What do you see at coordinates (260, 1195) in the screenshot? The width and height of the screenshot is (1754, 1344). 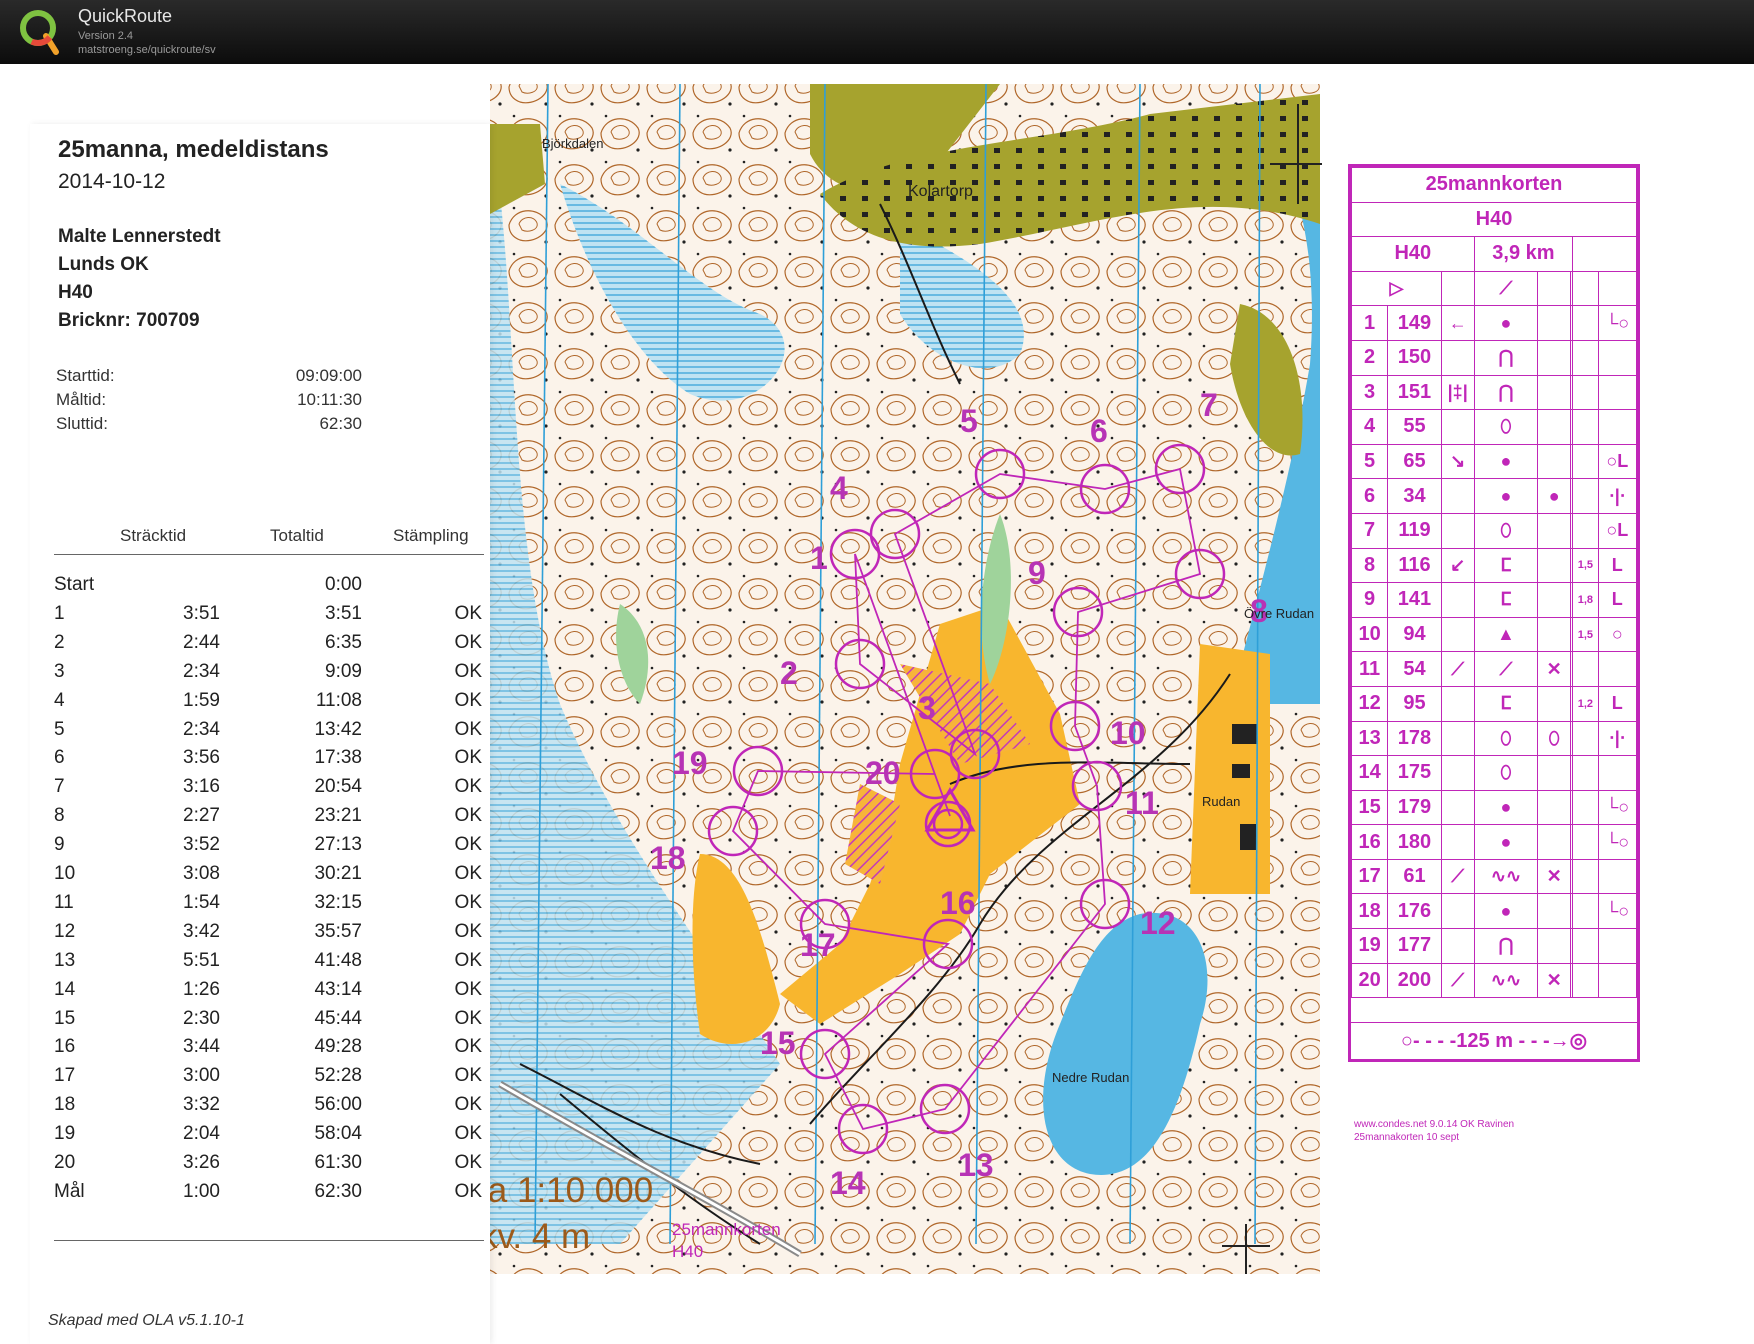 I see `split-row: Mål 1:00 62:30 OK` at bounding box center [260, 1195].